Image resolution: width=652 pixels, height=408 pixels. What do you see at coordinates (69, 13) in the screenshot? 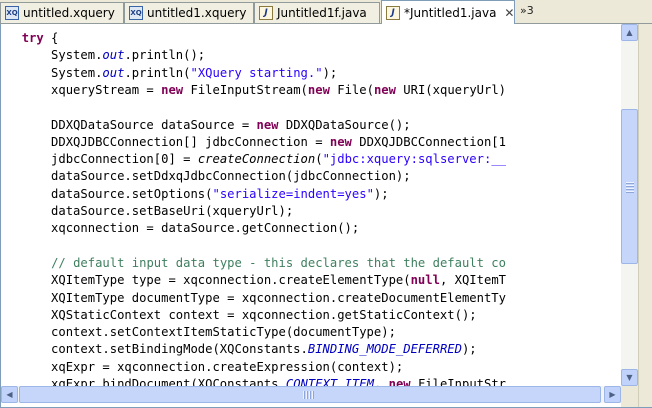
I see `tab-label: untitled.xquery` at bounding box center [69, 13].